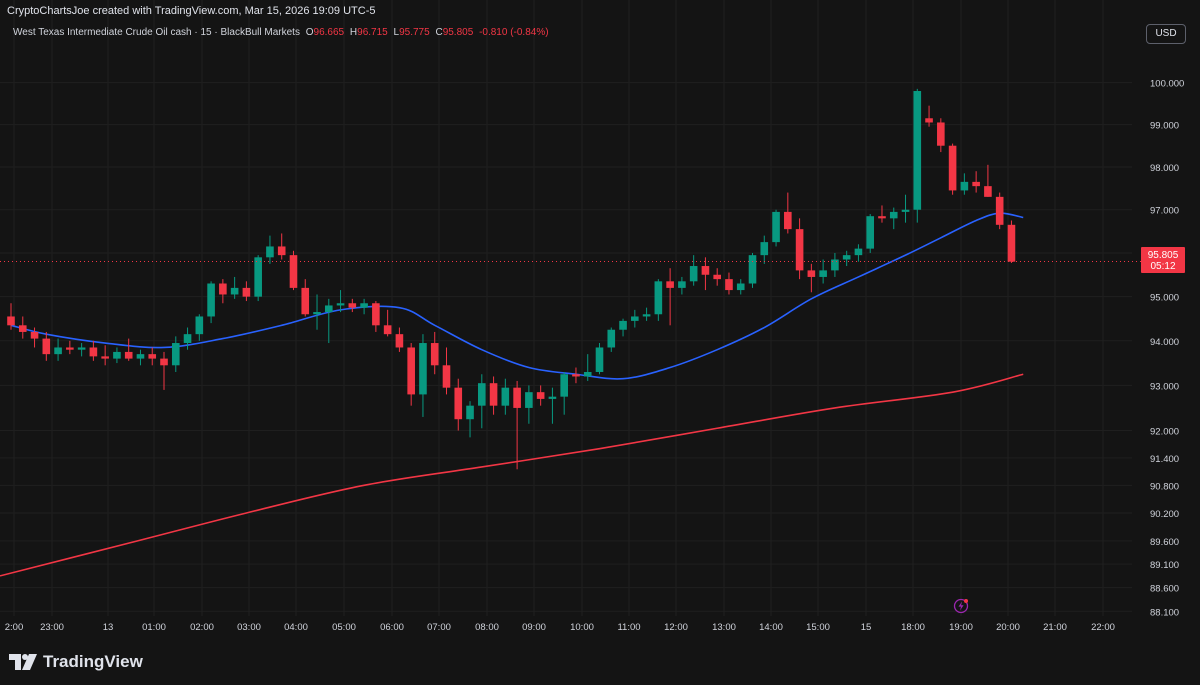 Image resolution: width=1200 pixels, height=685 pixels. I want to click on price-tick-label: 92.000, so click(1164, 432).